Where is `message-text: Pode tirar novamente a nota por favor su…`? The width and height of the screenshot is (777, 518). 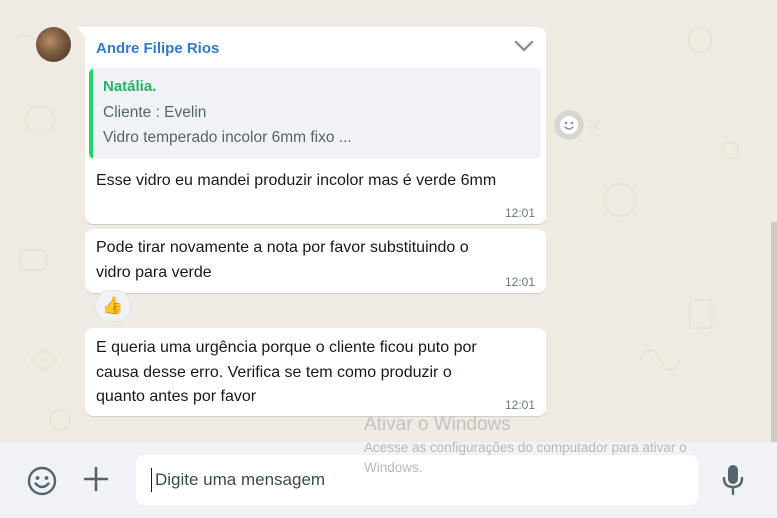
message-text: Pode tirar novamente a nota por favor su… is located at coordinates (282, 260).